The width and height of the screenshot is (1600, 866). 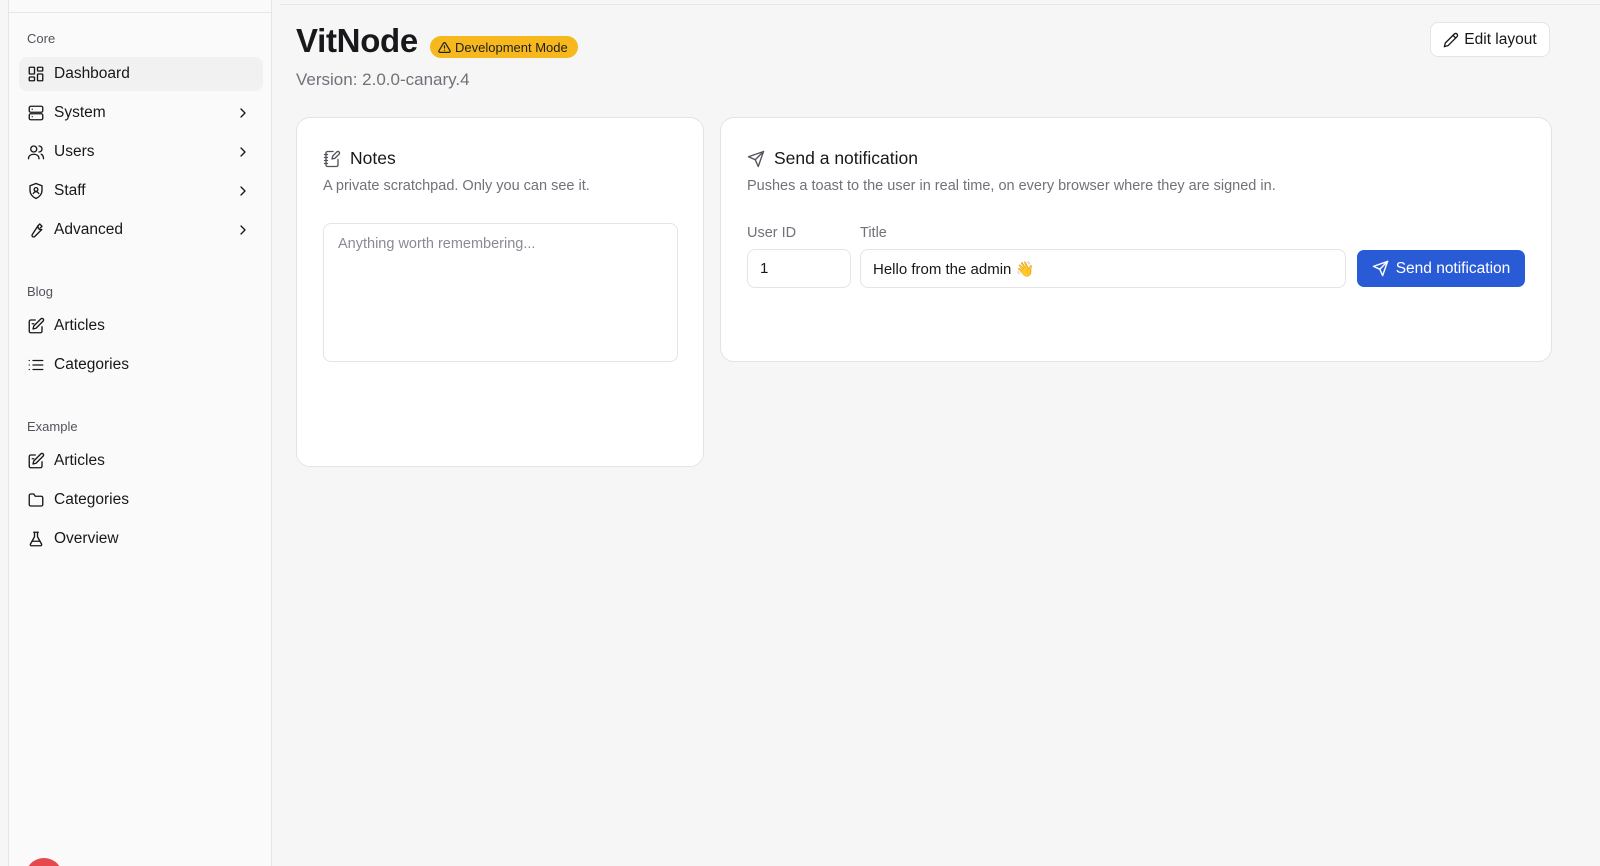 I want to click on status-badge: Development Mode, so click(x=504, y=47).